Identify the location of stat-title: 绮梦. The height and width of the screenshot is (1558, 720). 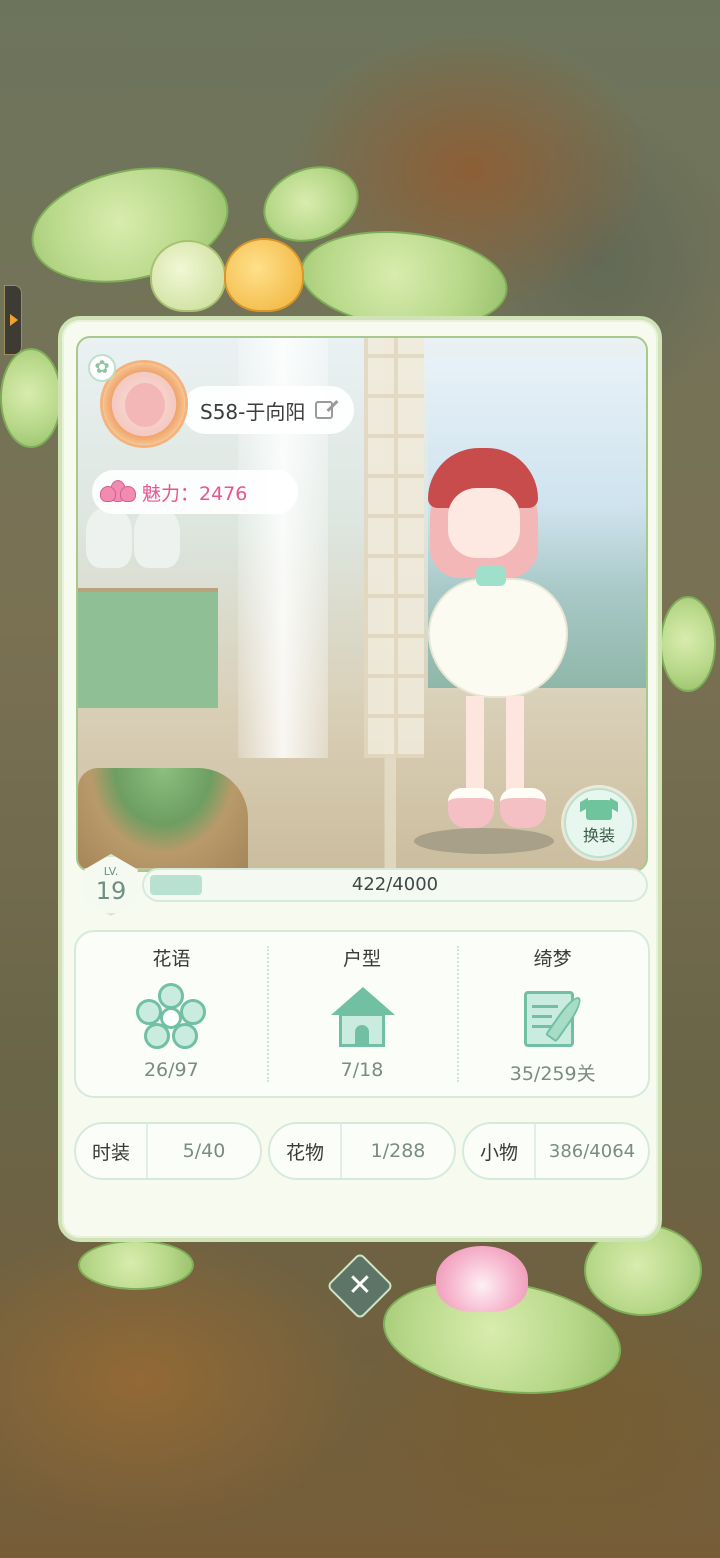
(552, 959).